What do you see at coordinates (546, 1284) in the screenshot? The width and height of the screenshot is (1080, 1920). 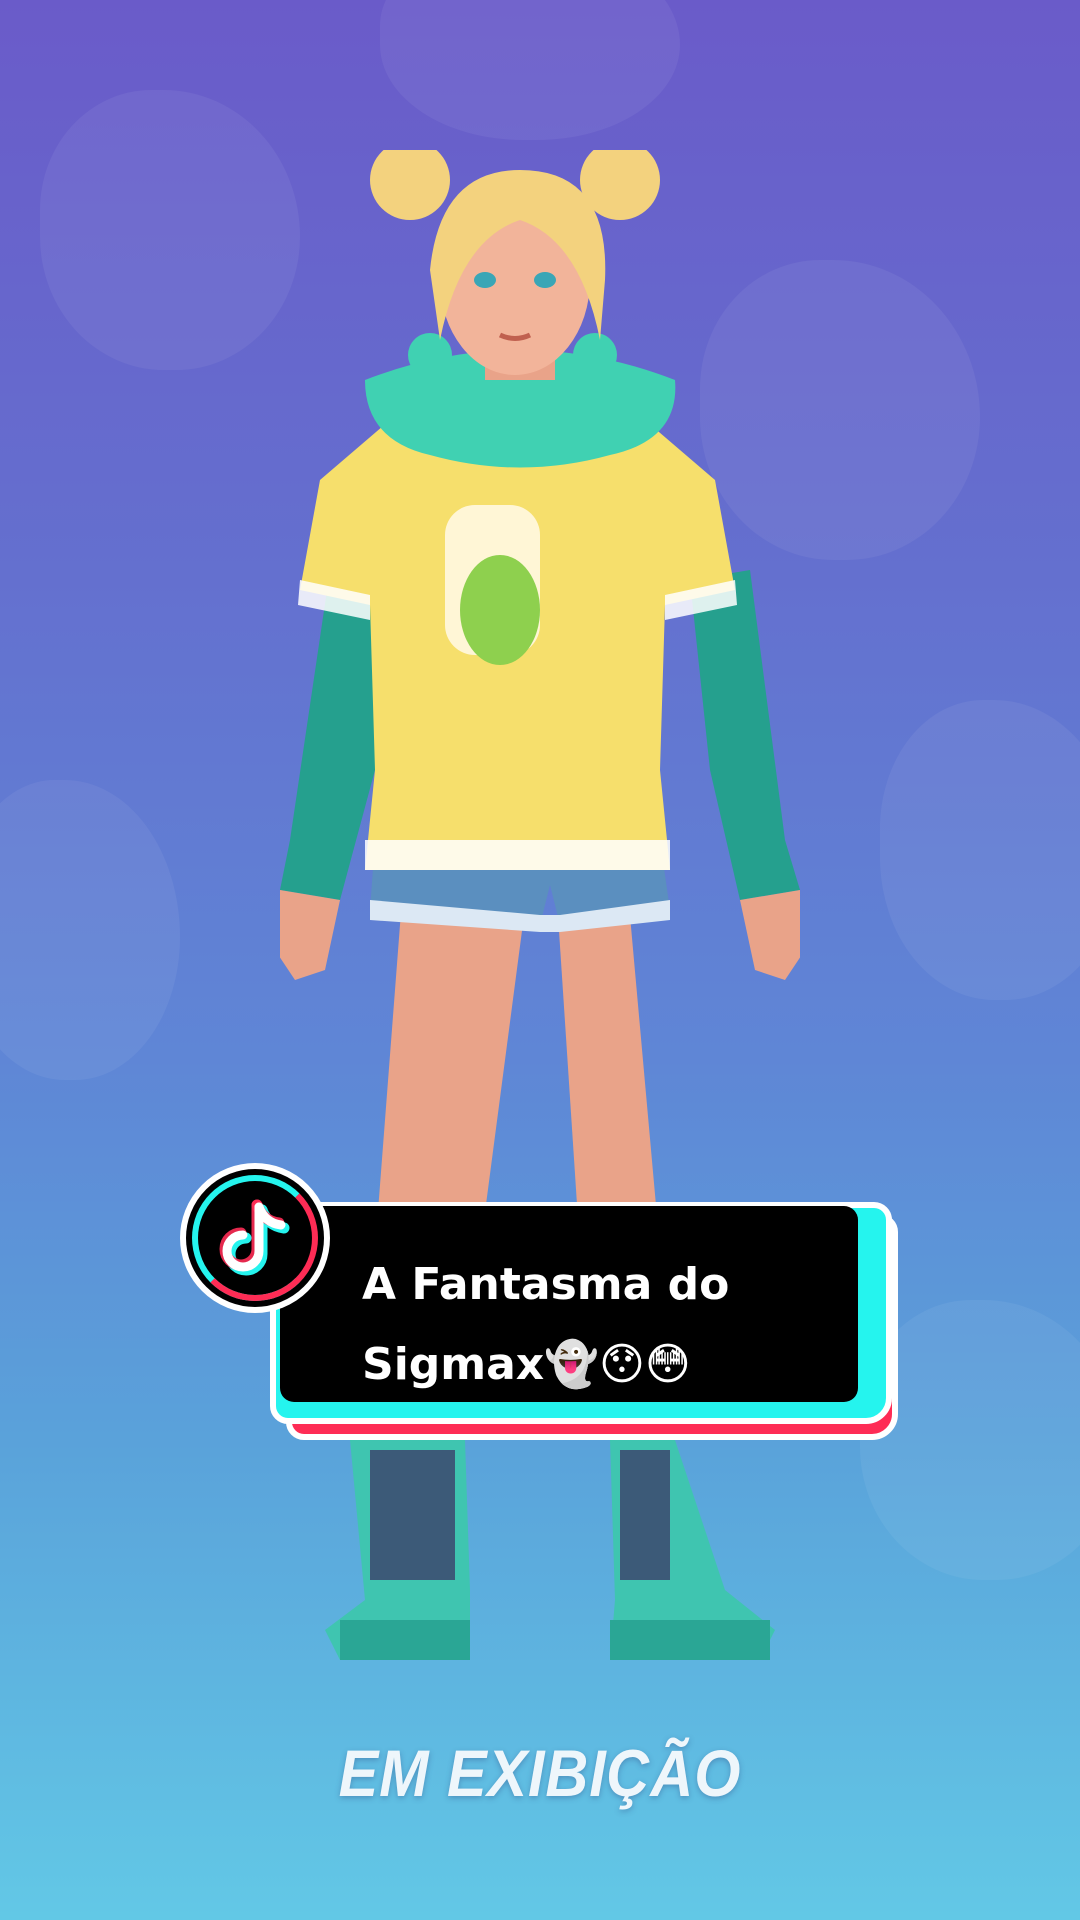 I see `caption-line-1: A Fantasma do` at bounding box center [546, 1284].